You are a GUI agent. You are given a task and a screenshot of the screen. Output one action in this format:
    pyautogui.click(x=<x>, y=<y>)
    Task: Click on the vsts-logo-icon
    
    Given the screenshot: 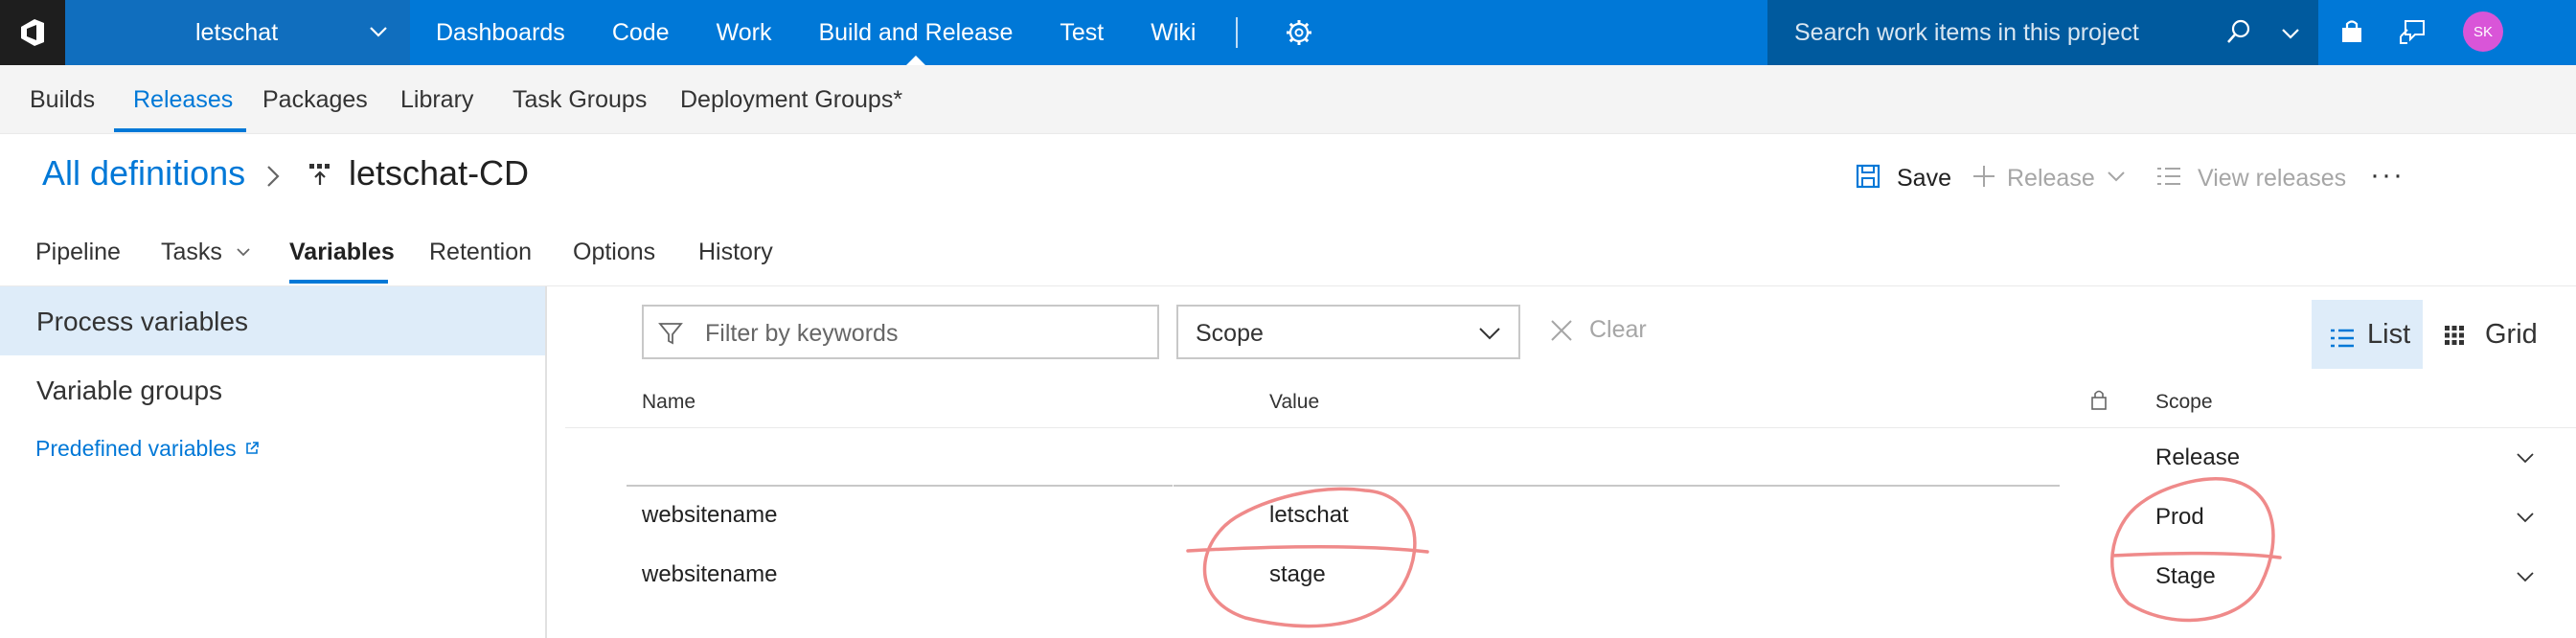 What is the action you would take?
    pyautogui.click(x=32, y=32)
    